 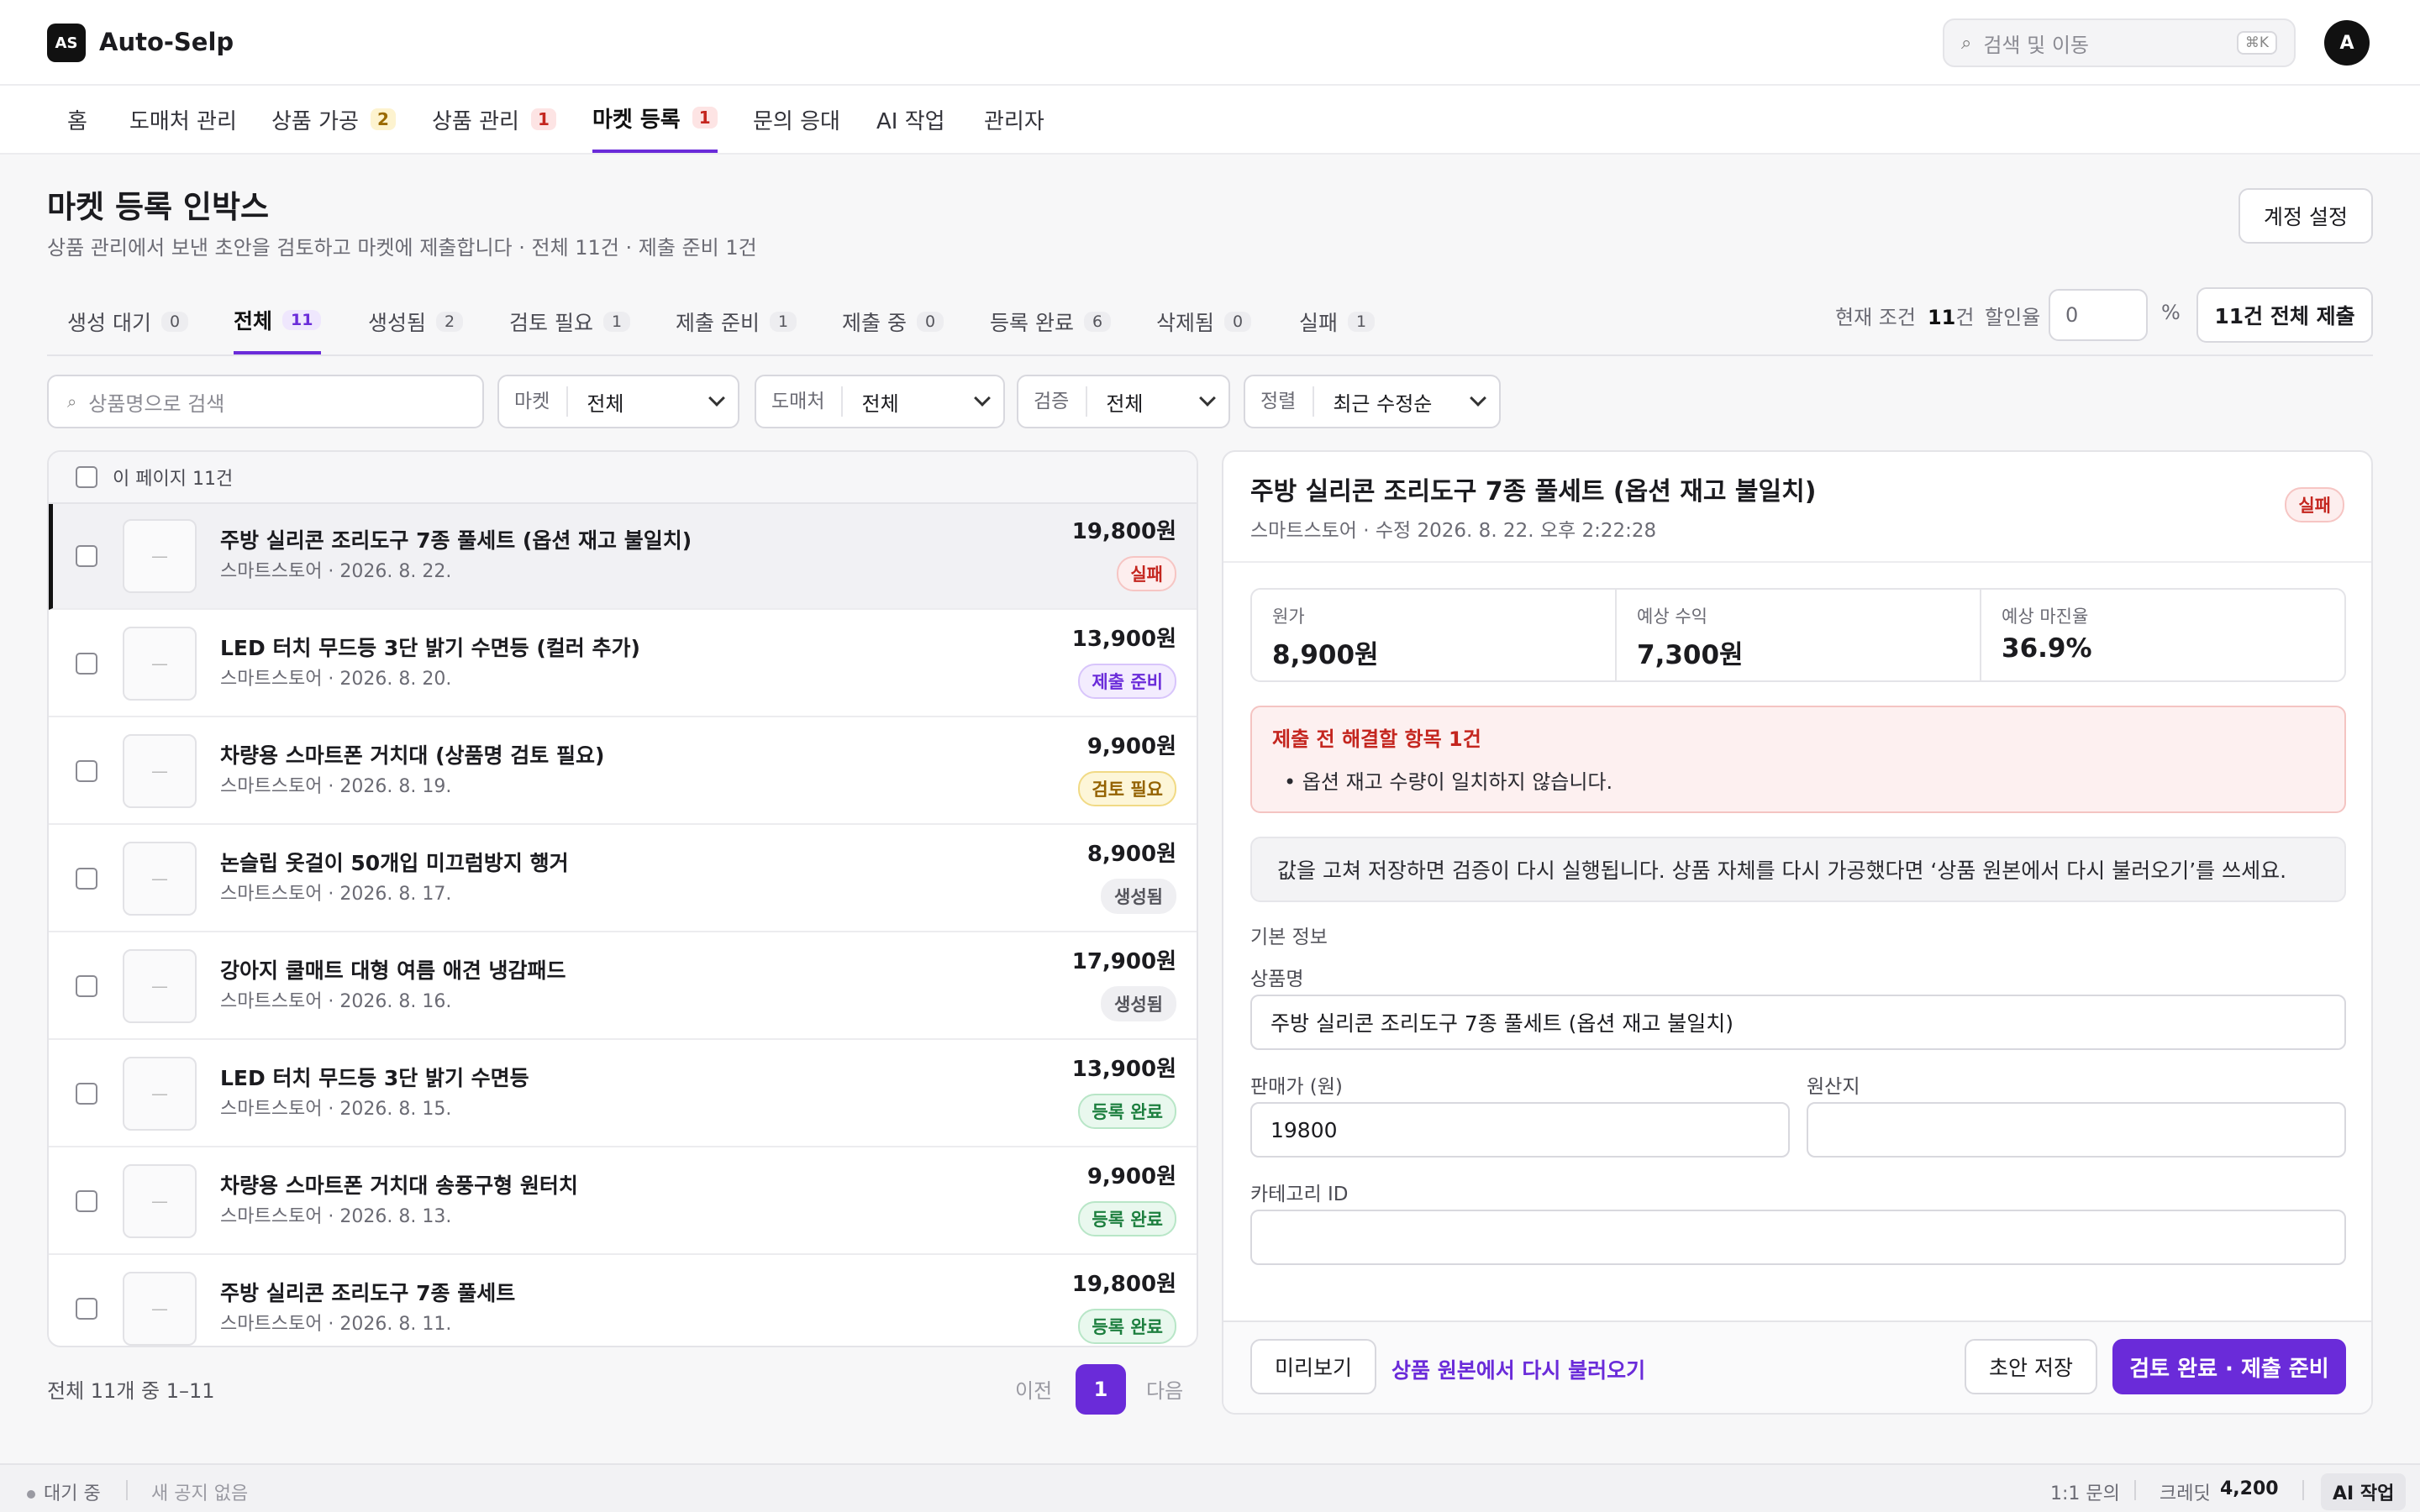 I want to click on nav-admin: 관리자, so click(x=1014, y=119).